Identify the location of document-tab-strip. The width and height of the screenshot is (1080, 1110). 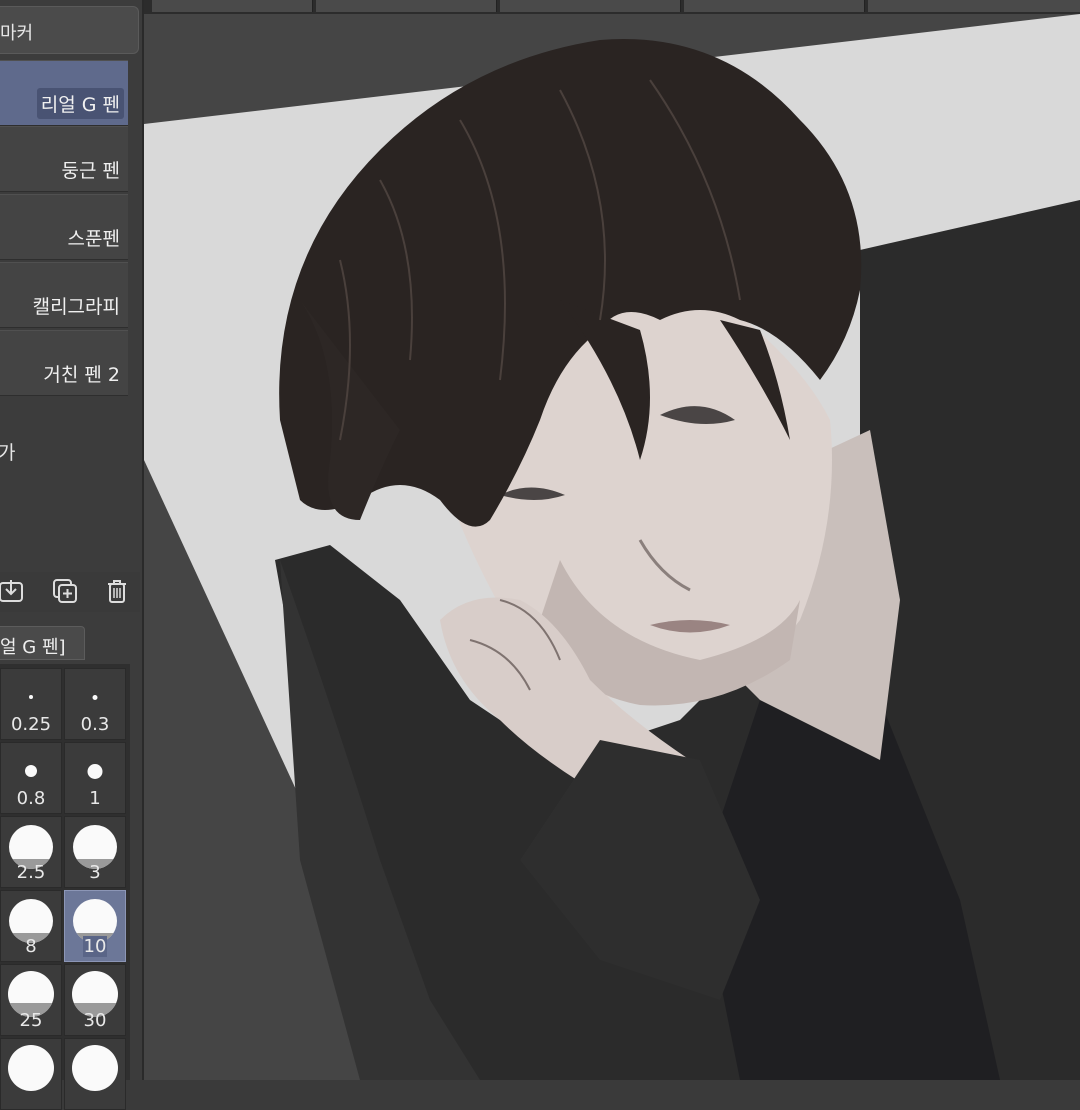
(611, 7).